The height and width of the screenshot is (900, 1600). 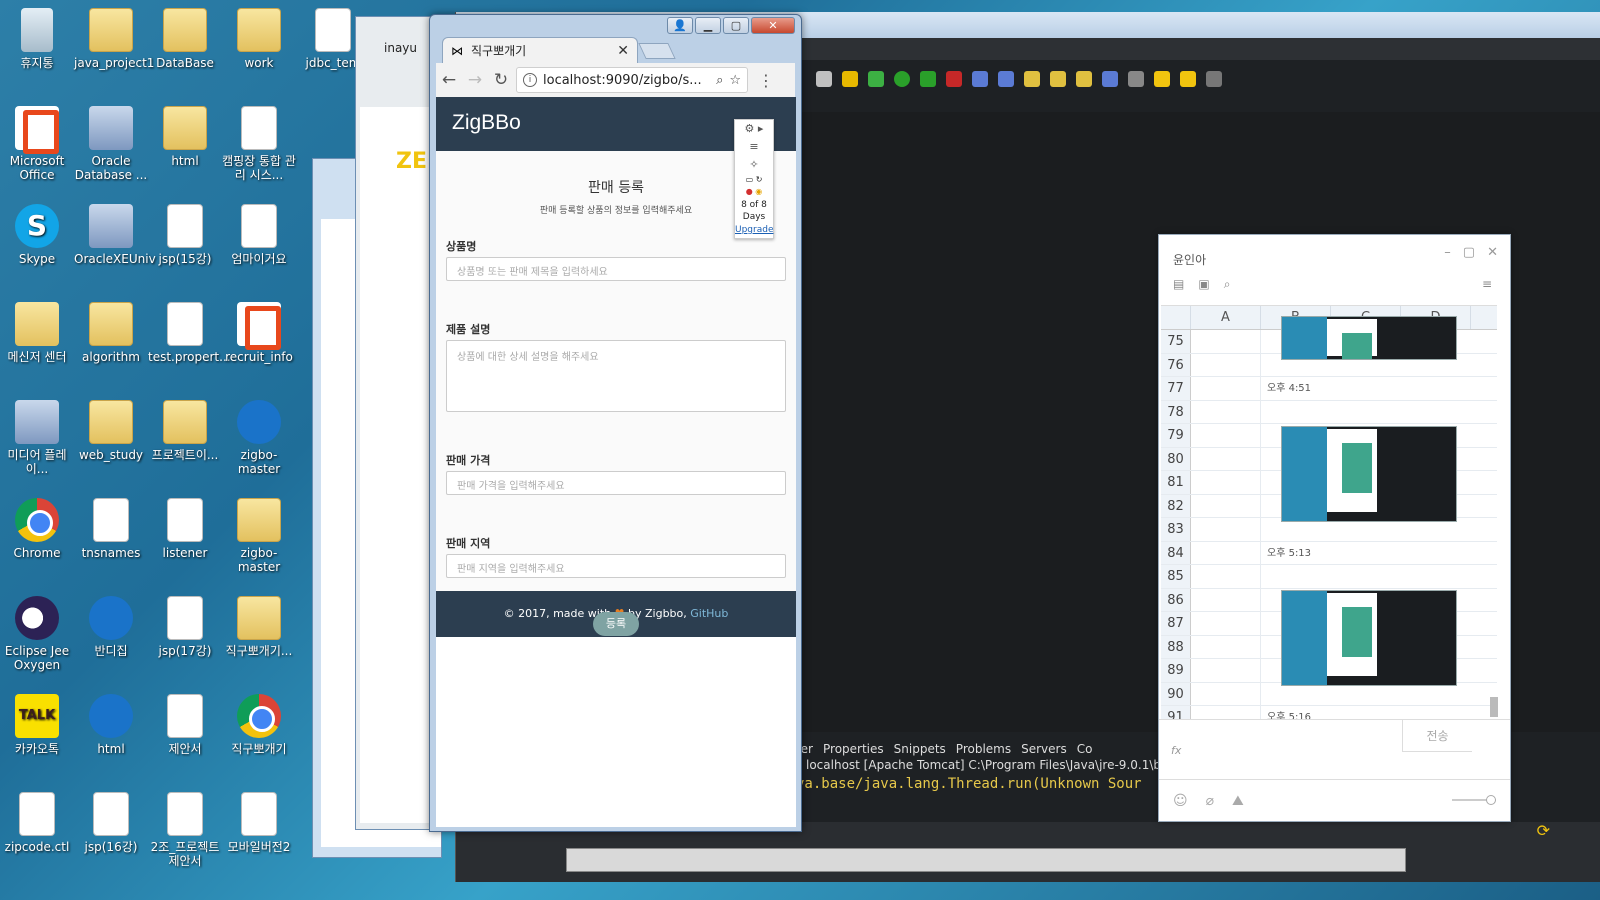 I want to click on user-icon: 👤, so click(x=680, y=25).